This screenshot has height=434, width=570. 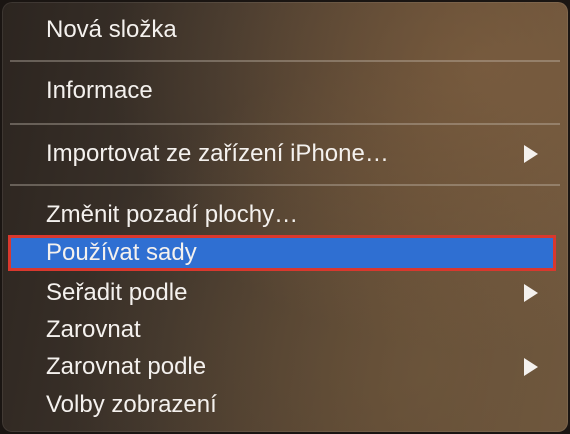 I want to click on menu-item-info: Informace, so click(x=285, y=91).